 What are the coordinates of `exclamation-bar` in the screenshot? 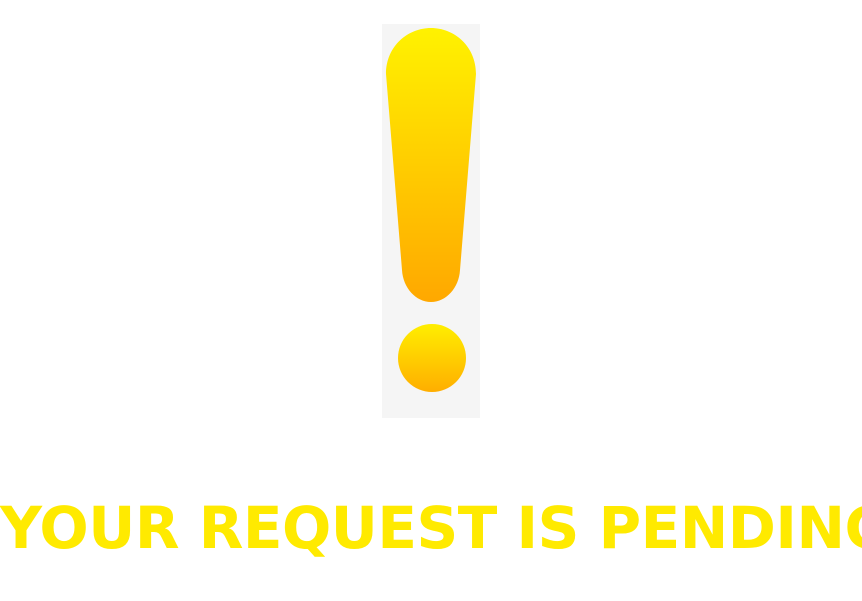 It's located at (431, 165).